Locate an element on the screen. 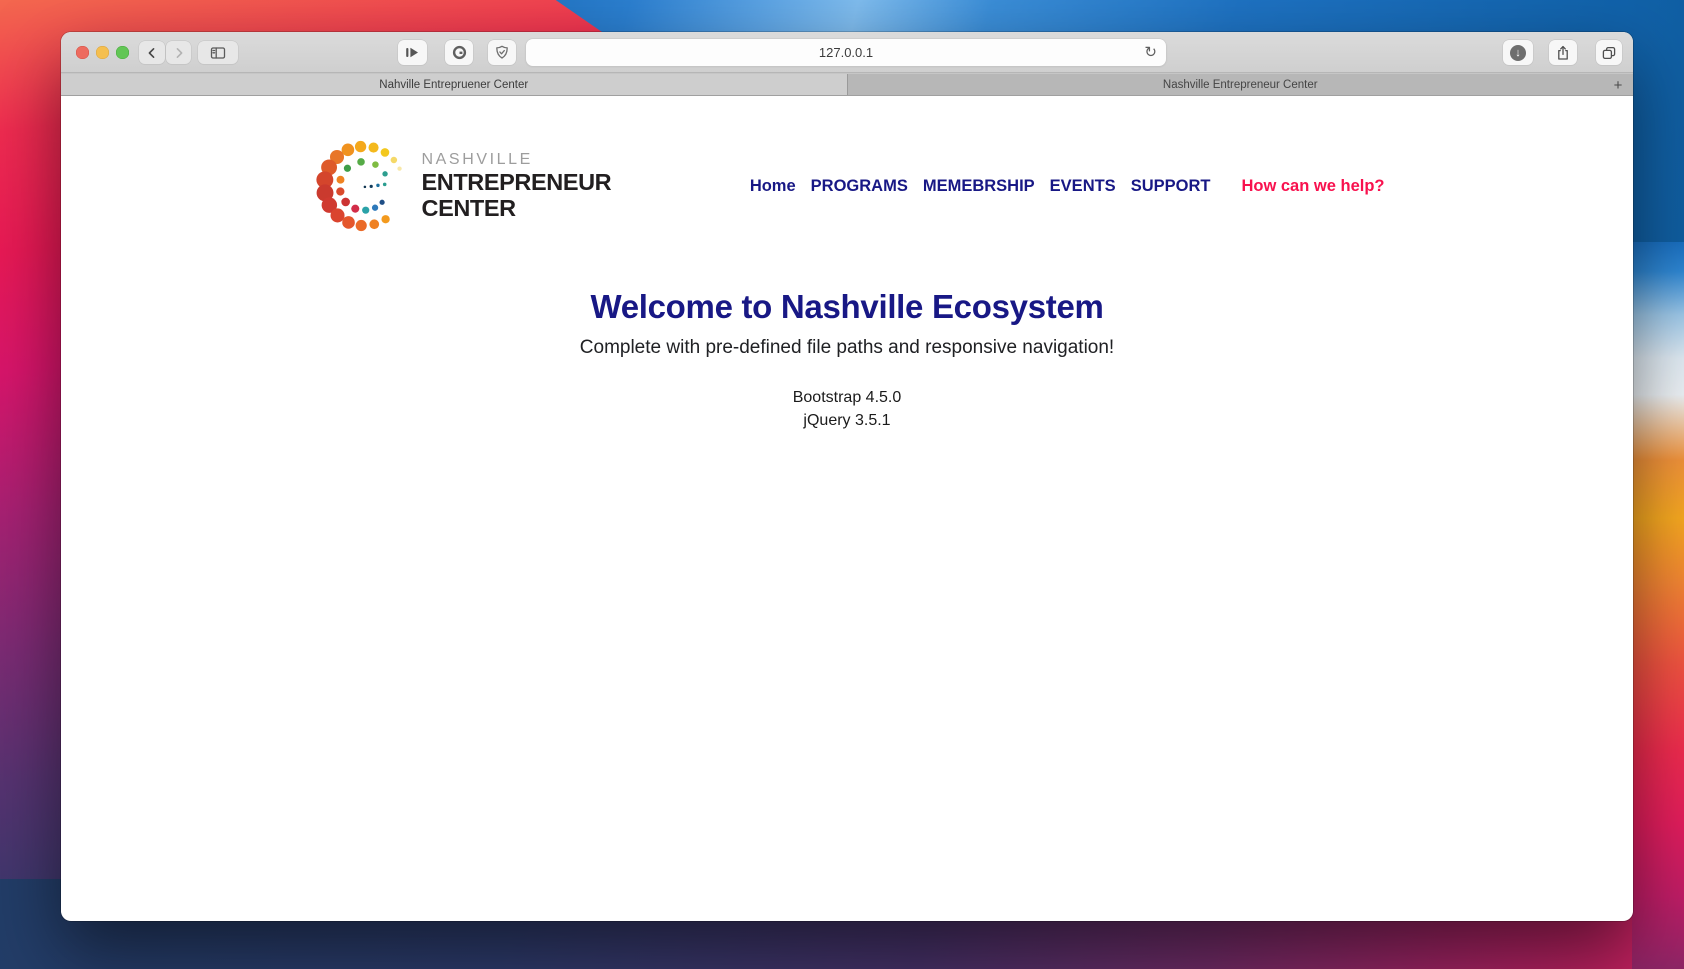 The width and height of the screenshot is (1684, 969). shield-check-icon is located at coordinates (502, 52).